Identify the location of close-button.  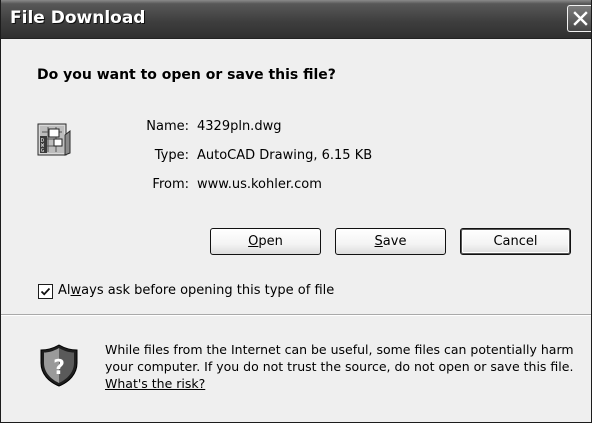
(579, 18).